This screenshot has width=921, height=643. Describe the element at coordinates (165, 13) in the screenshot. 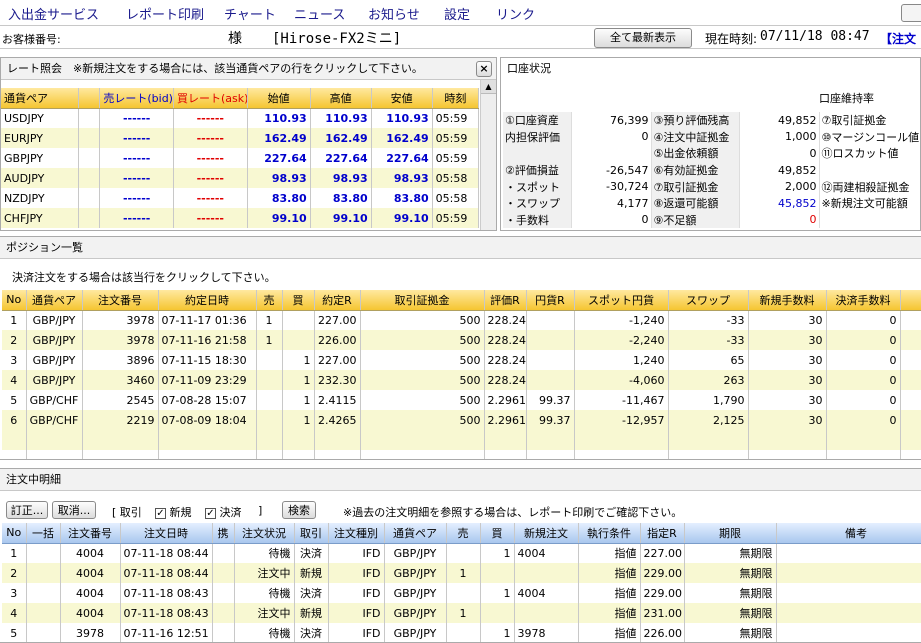

I see `menu-report: レポート印刷` at that location.